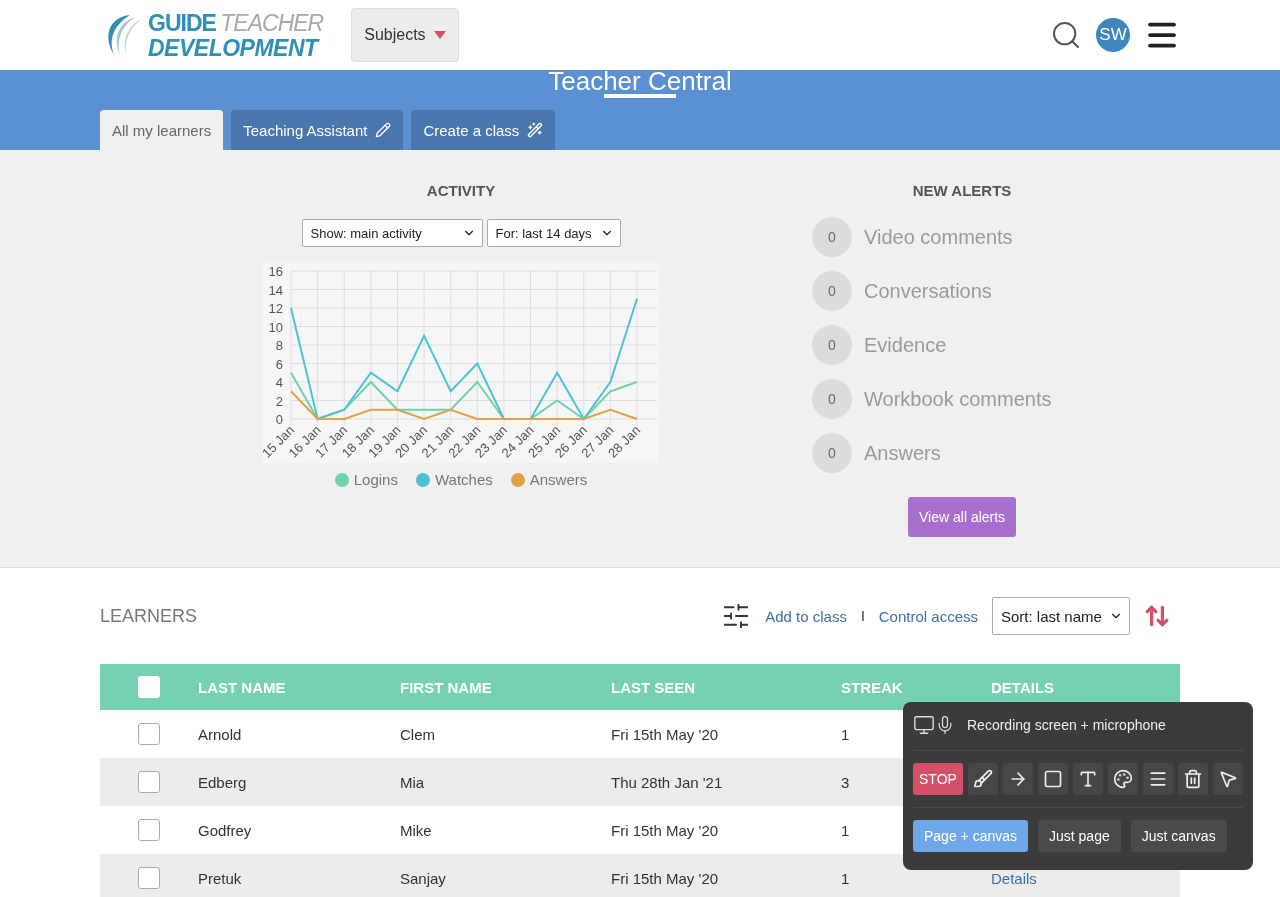 Image resolution: width=1280 pixels, height=897 pixels. I want to click on pointer-icon, so click(1227, 779).